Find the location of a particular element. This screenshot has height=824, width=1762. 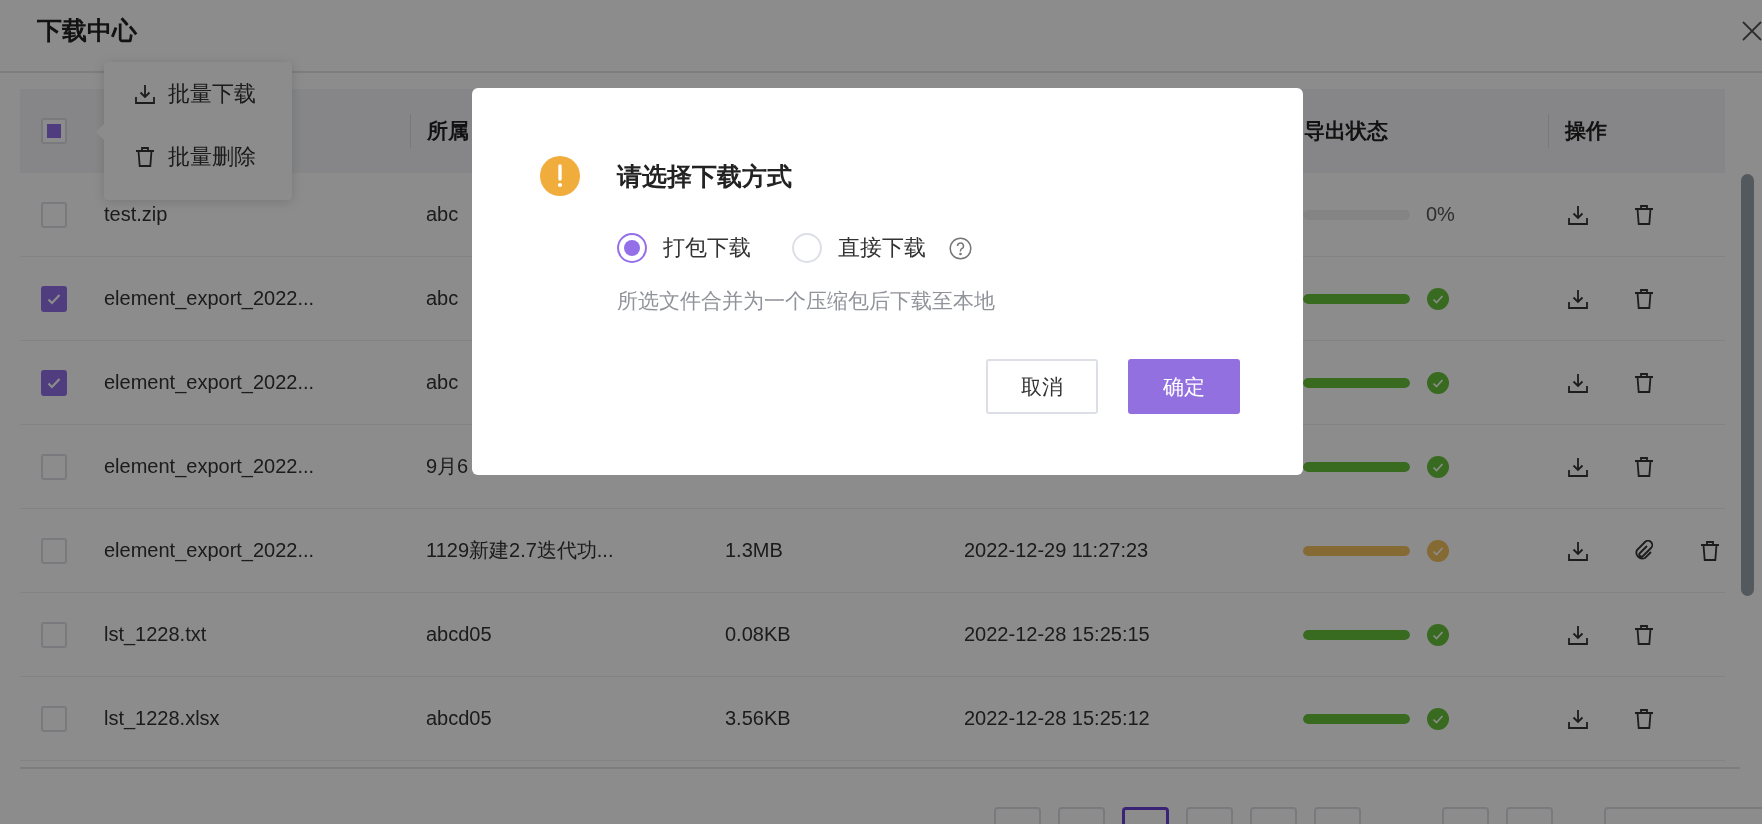

export-time: 2022-12-28 15:25:12 is located at coordinates (1057, 718).